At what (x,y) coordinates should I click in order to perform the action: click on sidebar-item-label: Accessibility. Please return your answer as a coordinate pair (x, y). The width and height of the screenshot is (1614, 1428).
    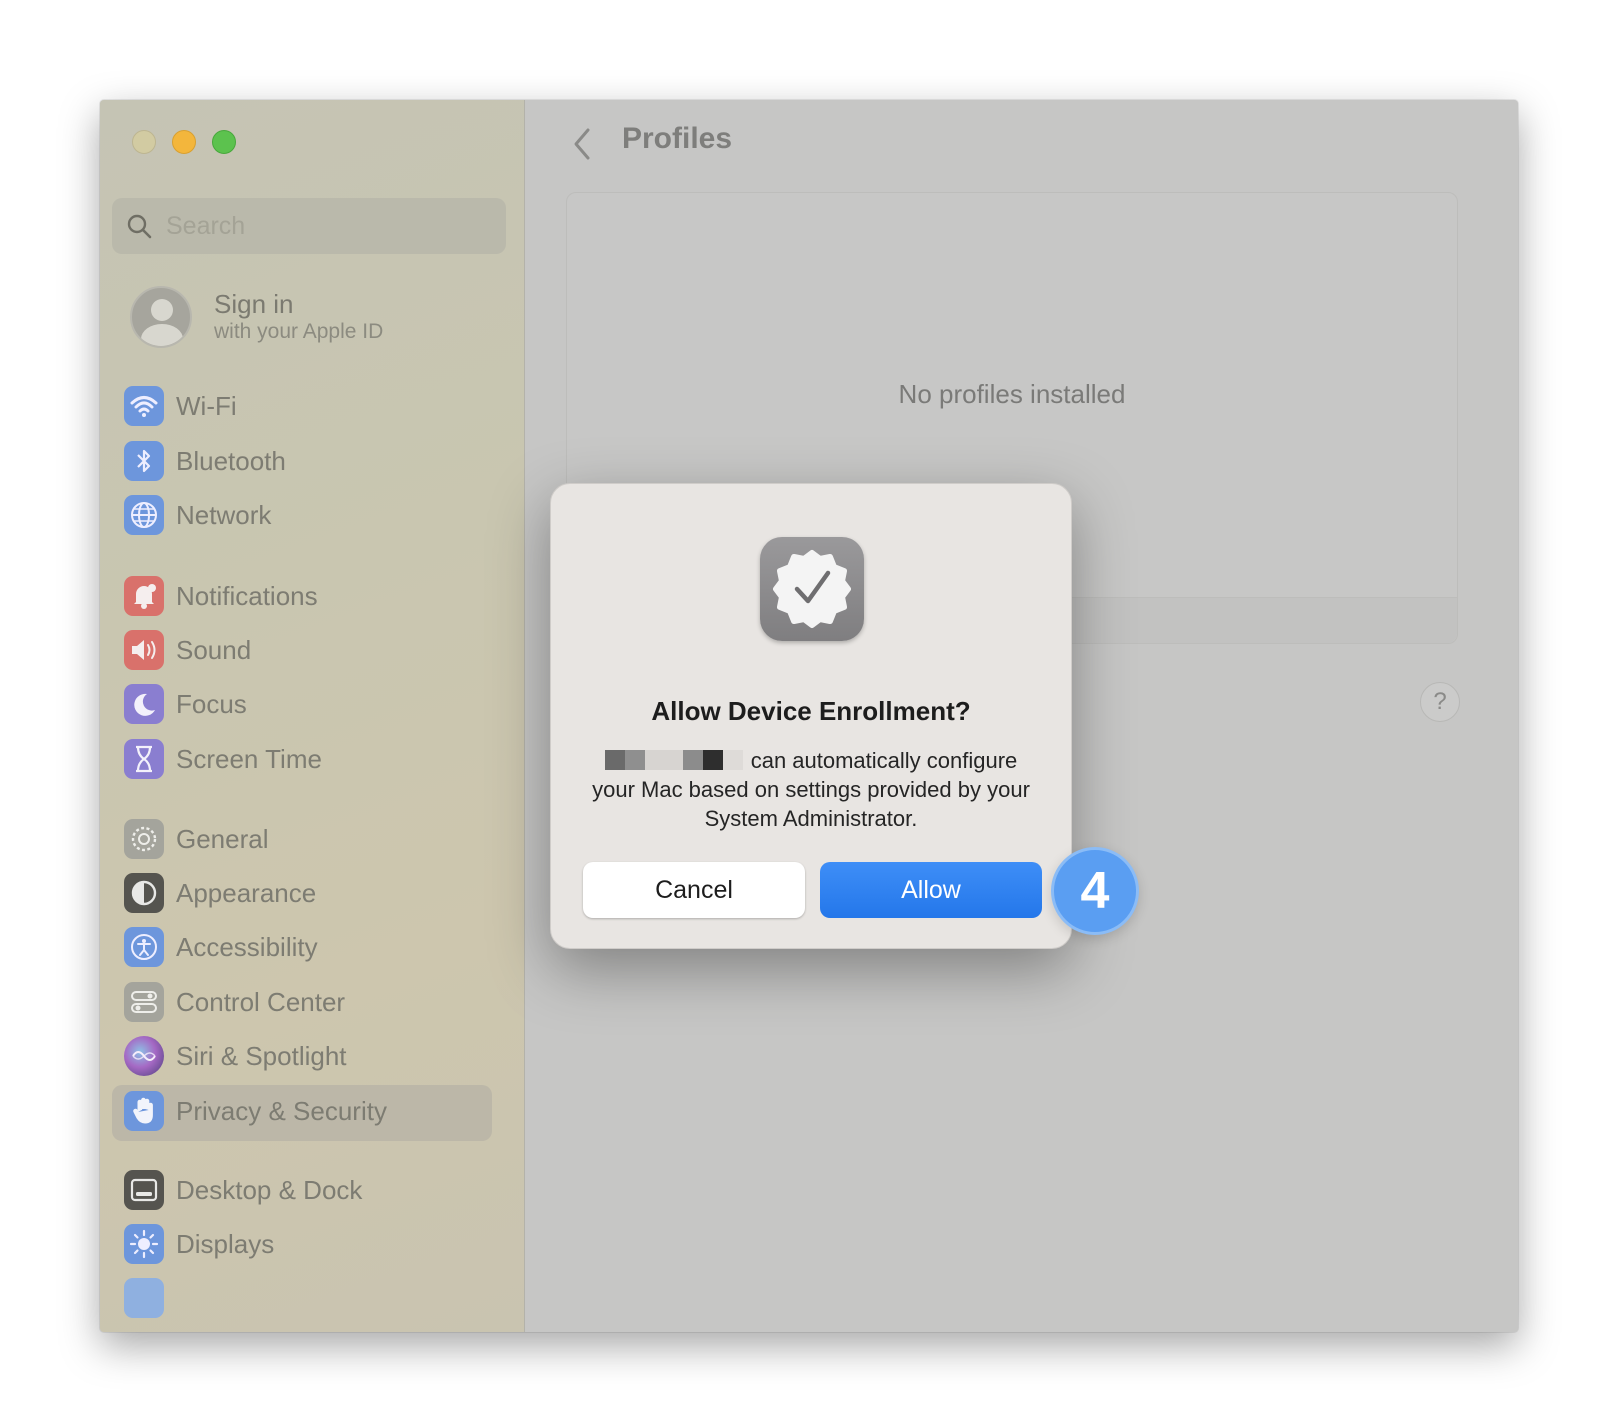
    Looking at the image, I should click on (247, 946).